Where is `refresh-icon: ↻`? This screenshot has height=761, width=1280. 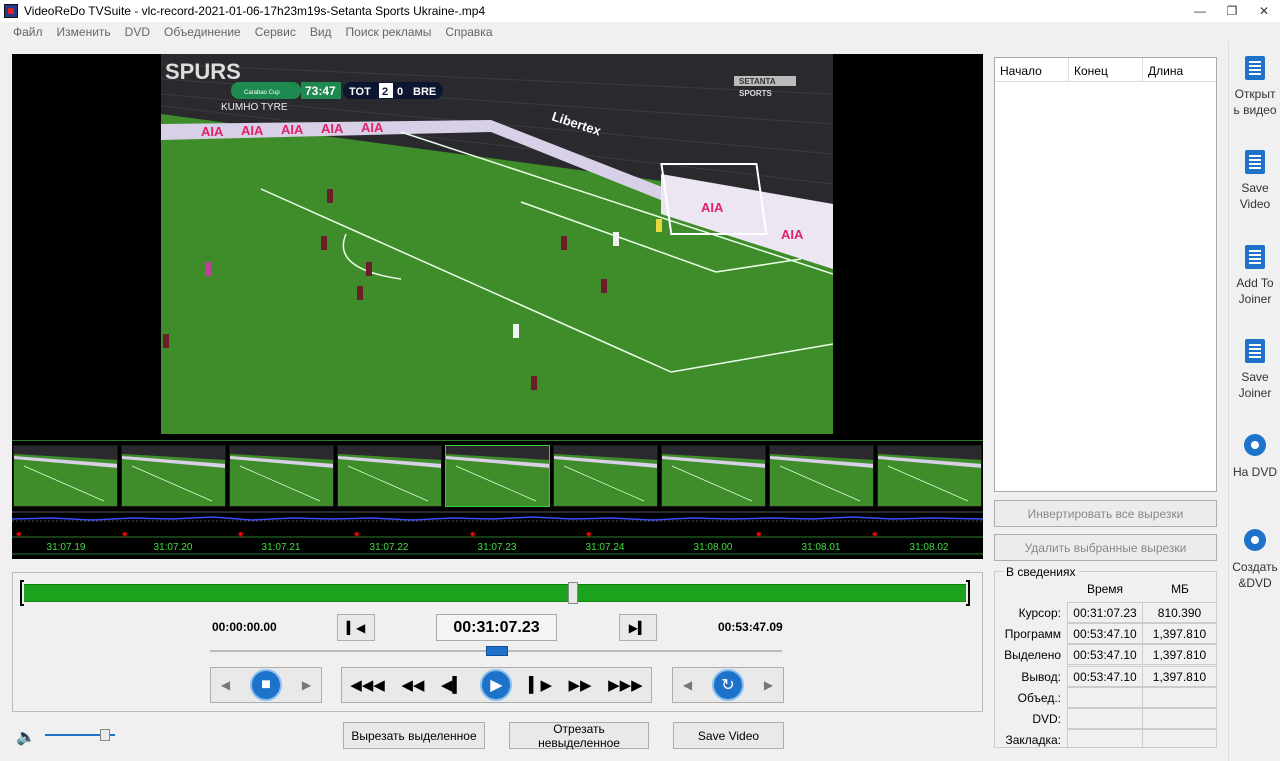 refresh-icon: ↻ is located at coordinates (728, 685).